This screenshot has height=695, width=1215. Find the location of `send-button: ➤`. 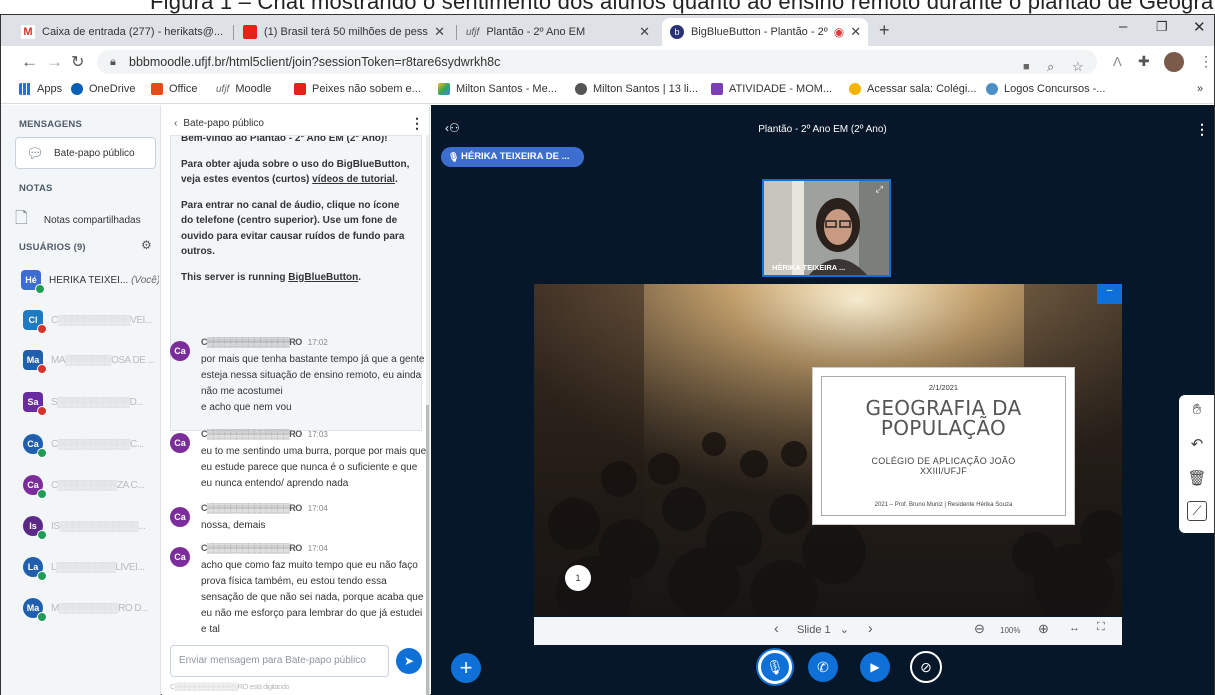

send-button: ➤ is located at coordinates (409, 661).